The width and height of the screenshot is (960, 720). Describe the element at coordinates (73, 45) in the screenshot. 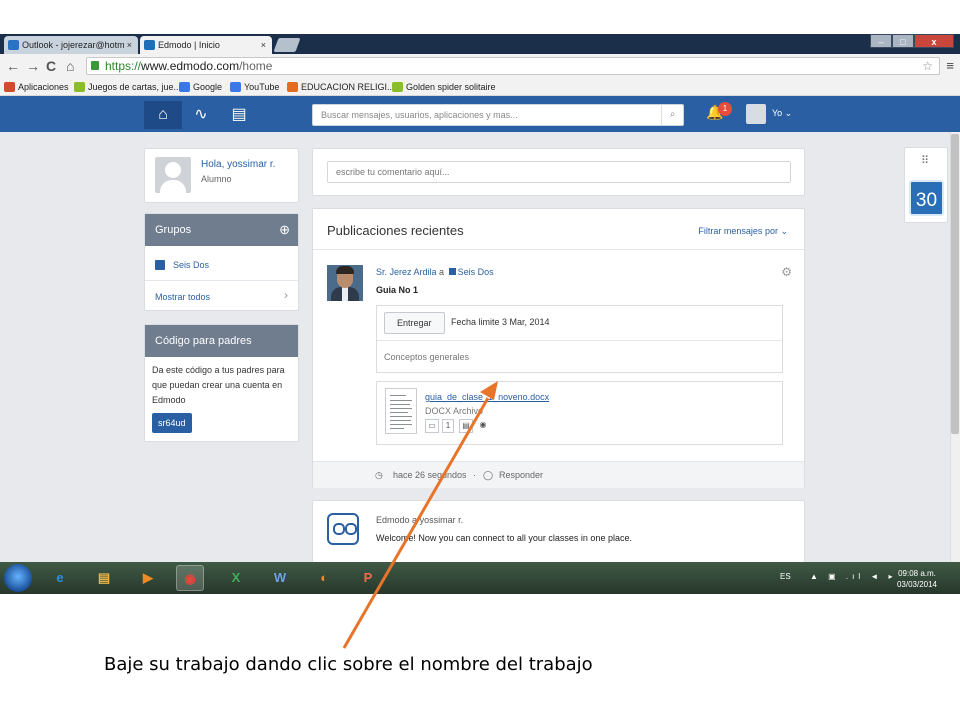

I see `tab-label: Outlook - jojerezar@hotm` at that location.